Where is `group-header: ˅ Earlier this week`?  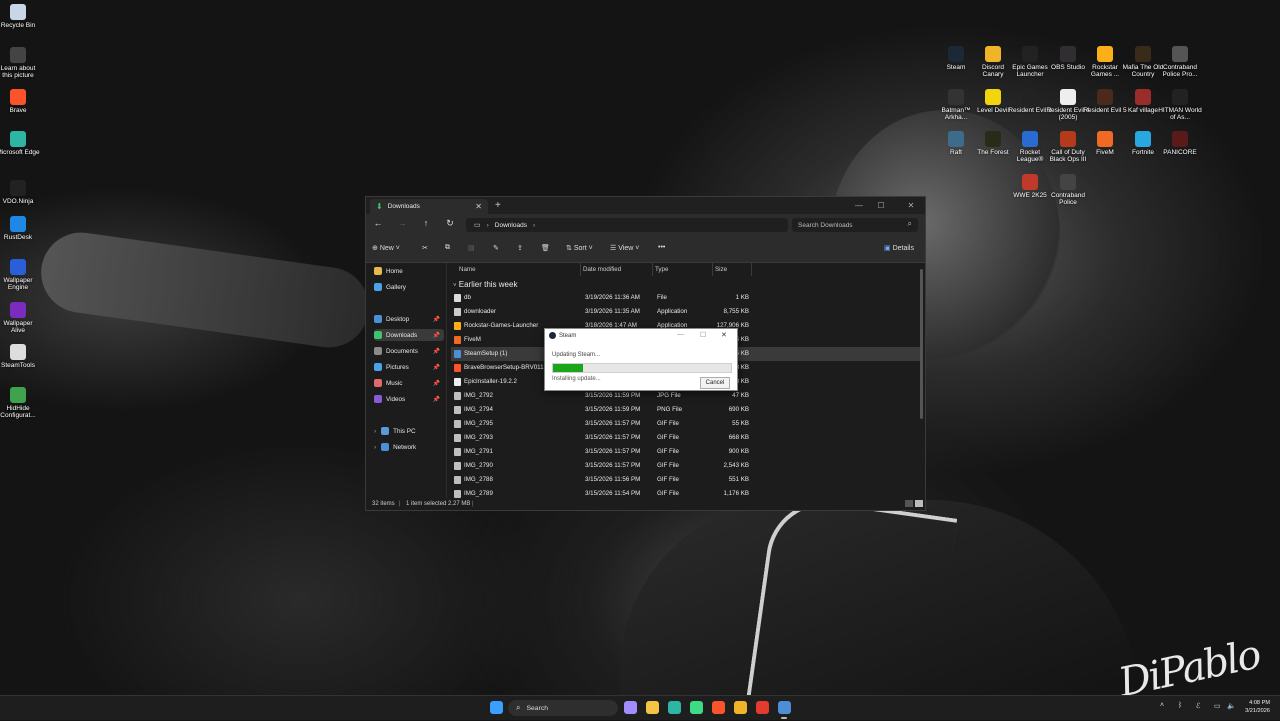
group-header: ˅ Earlier this week is located at coordinates (485, 284).